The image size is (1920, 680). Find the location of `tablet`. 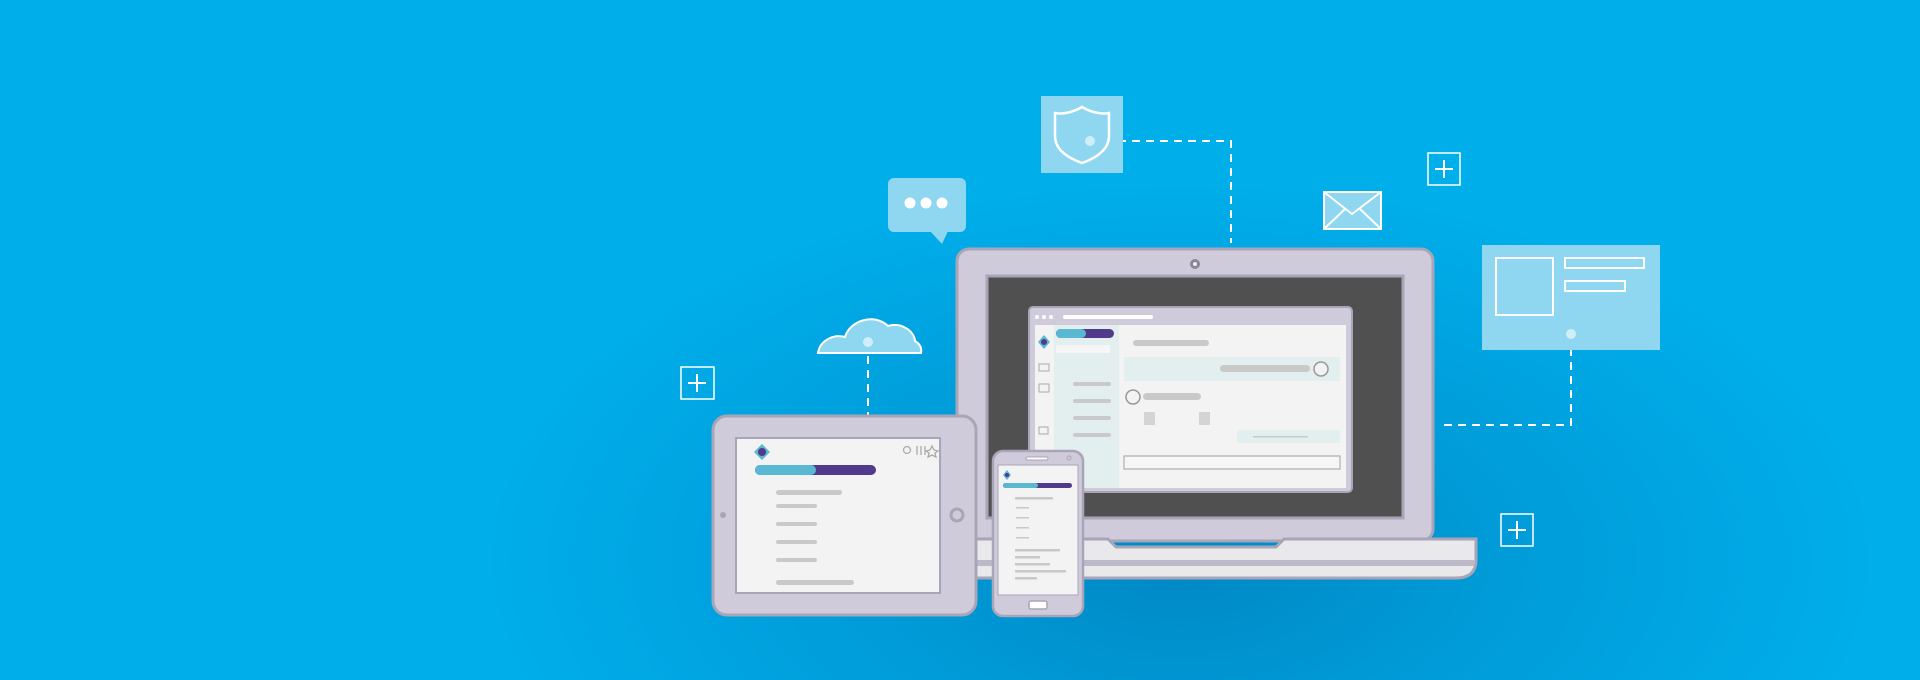

tablet is located at coordinates (844, 515).